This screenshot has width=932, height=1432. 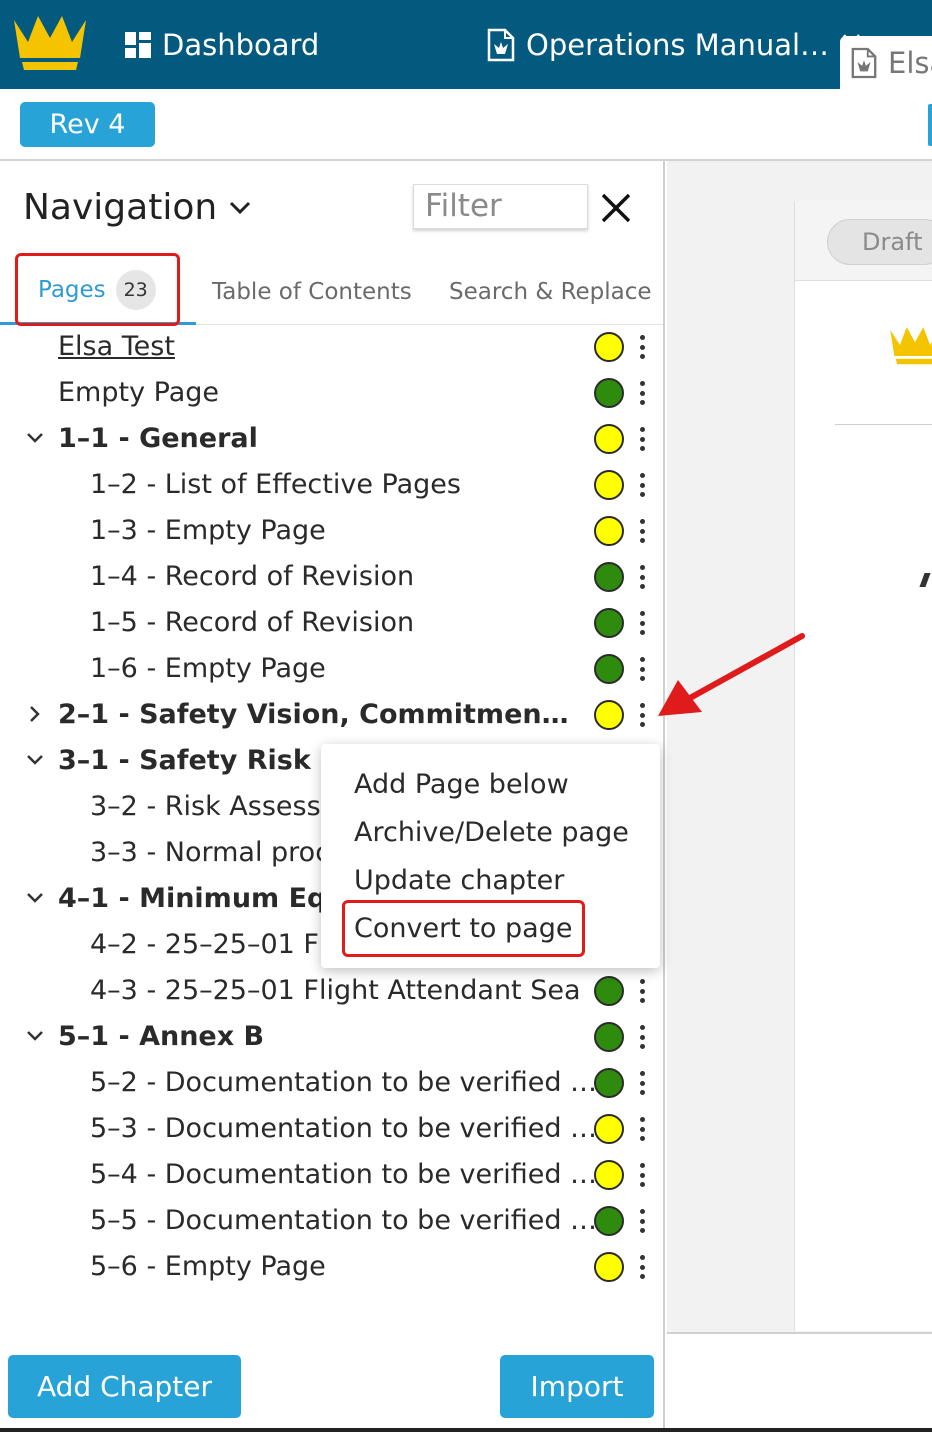 I want to click on page-list-item-label: Empty Page, so click(x=138, y=392).